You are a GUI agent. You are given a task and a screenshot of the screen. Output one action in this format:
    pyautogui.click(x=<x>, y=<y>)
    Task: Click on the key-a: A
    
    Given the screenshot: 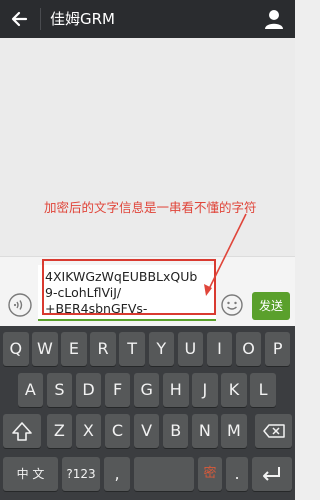 What is the action you would take?
    pyautogui.click(x=30, y=390)
    